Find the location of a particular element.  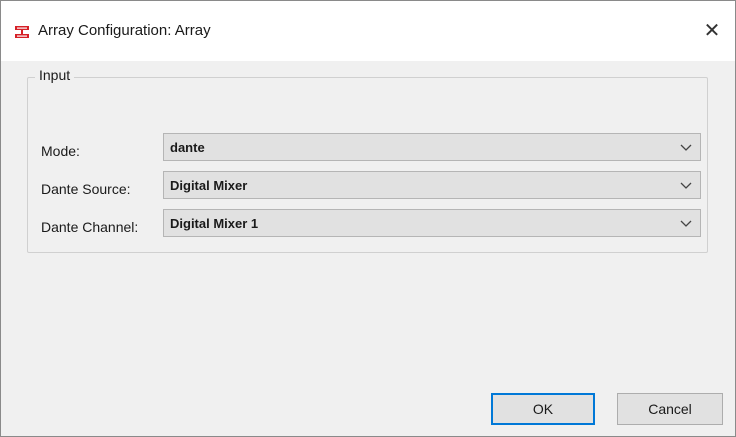

cancel-button: Cancel is located at coordinates (670, 409).